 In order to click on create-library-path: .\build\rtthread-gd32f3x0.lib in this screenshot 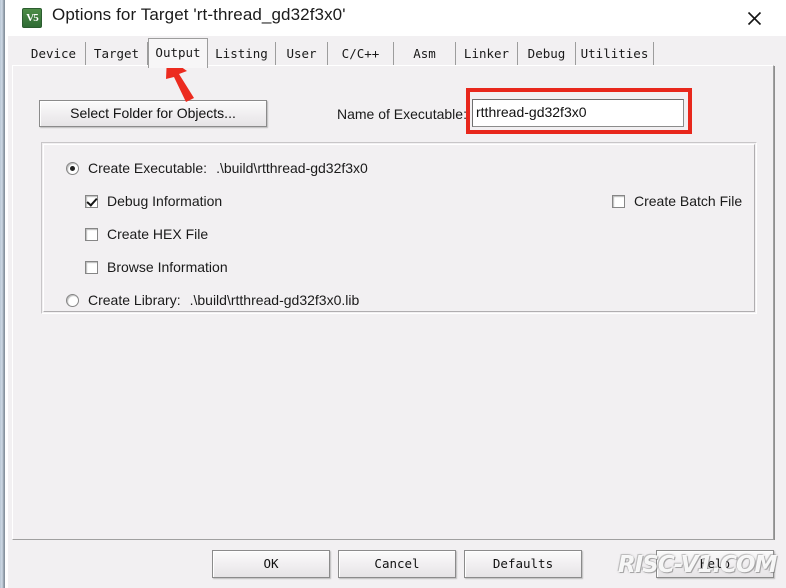, I will do `click(274, 300)`.